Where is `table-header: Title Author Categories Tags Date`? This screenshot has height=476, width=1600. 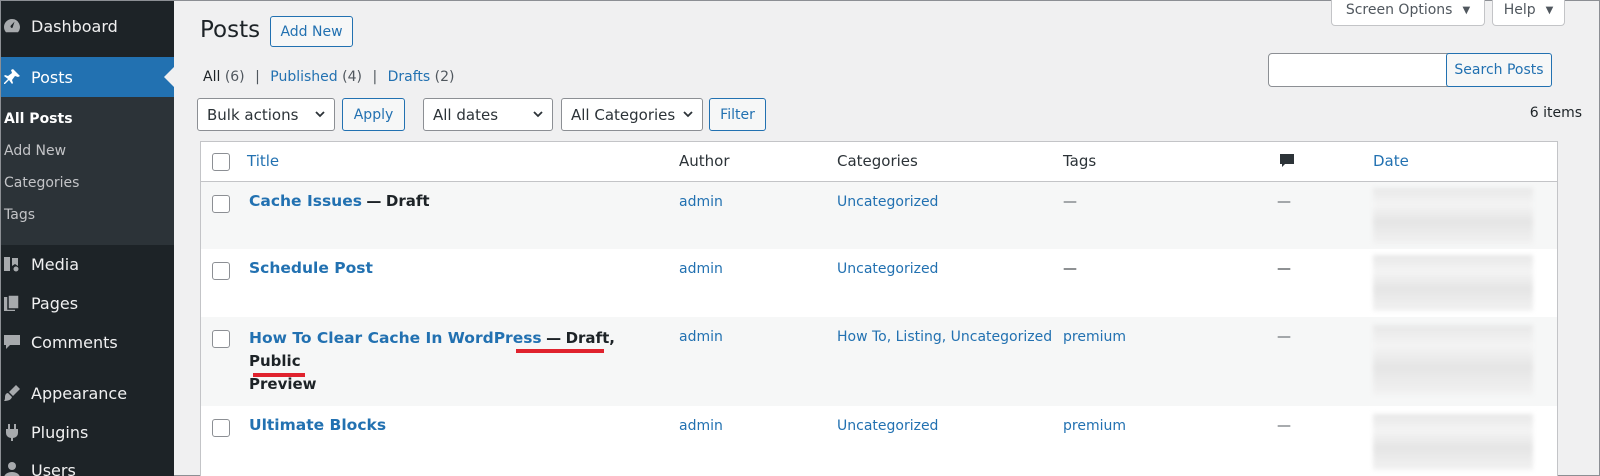
table-header: Title Author Categories Tags Date is located at coordinates (879, 162).